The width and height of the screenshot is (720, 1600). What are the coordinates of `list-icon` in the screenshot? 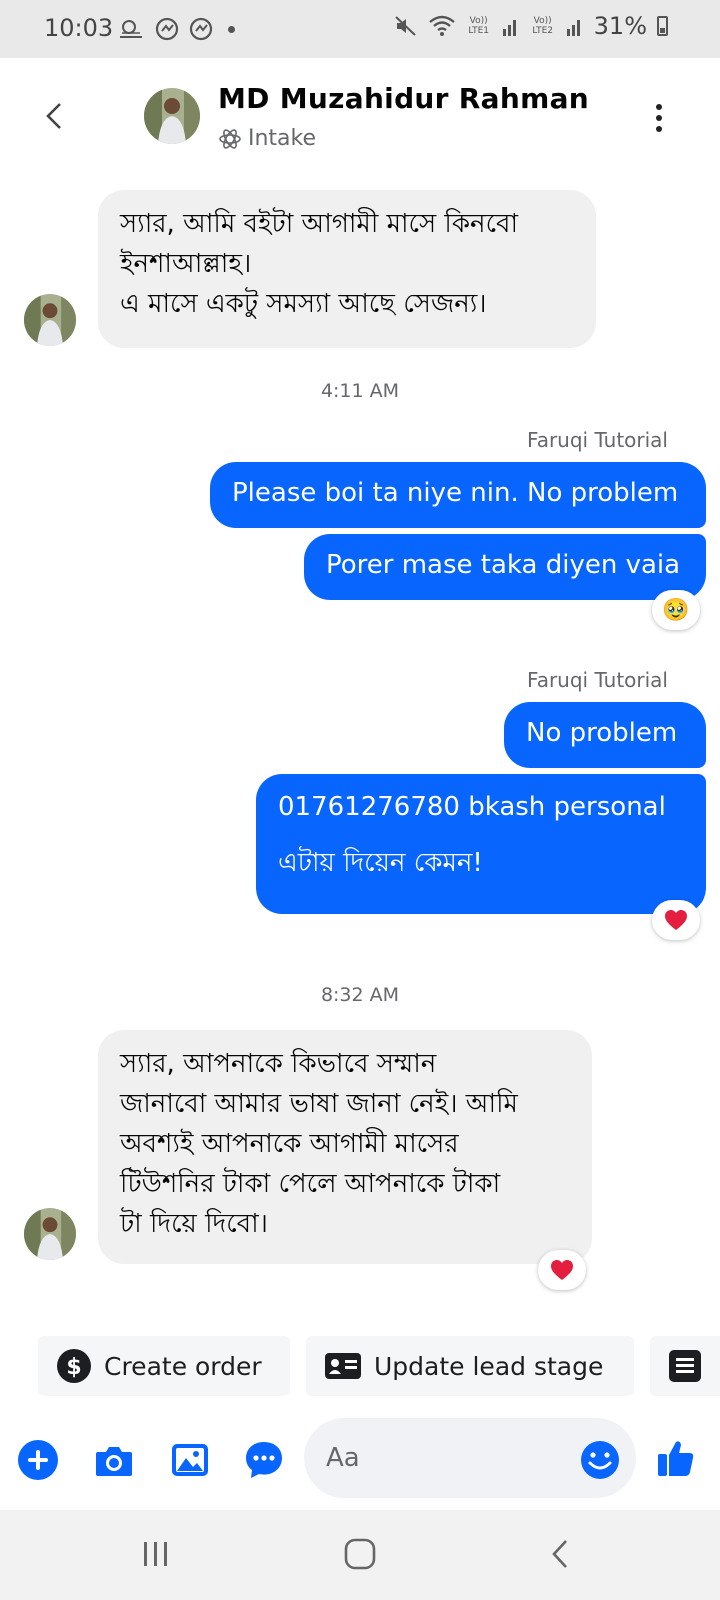 It's located at (685, 1366).